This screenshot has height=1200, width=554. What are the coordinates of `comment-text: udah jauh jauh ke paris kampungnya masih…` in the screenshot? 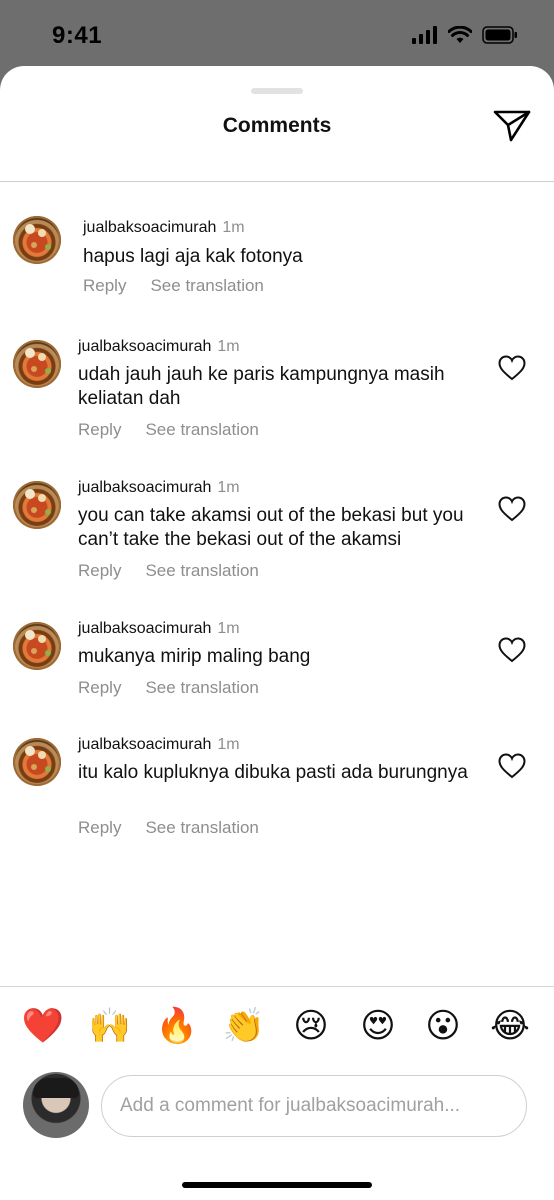 It's located at (261, 386).